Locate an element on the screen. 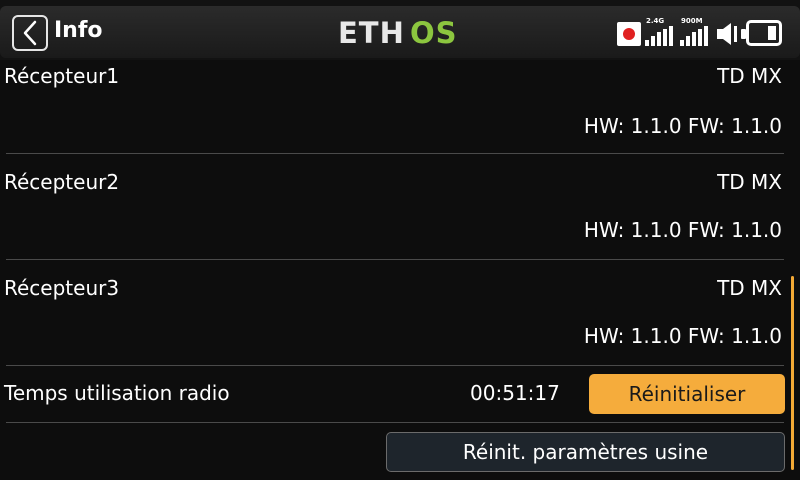 The height and width of the screenshot is (480, 800). scrollbar is located at coordinates (792, 373).